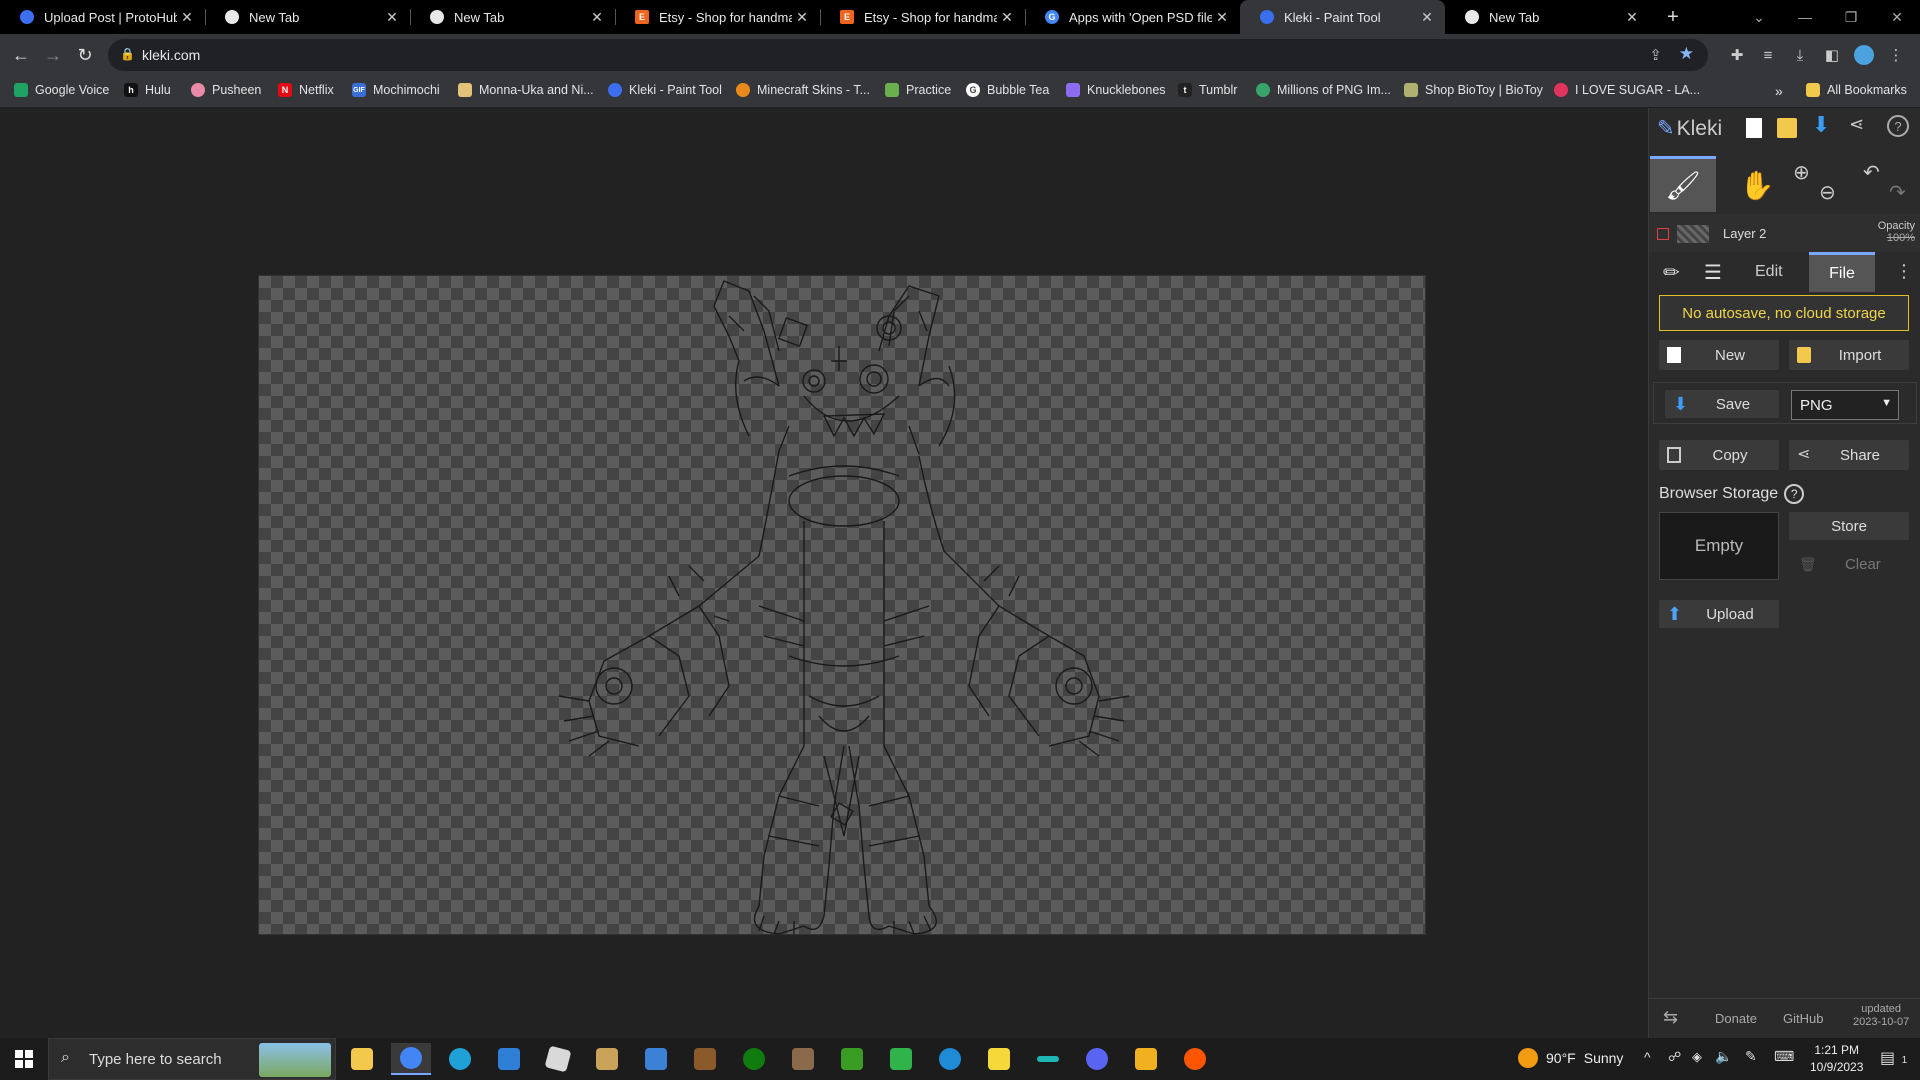  I want to click on chevron-up-icon: ^, so click(1647, 1057).